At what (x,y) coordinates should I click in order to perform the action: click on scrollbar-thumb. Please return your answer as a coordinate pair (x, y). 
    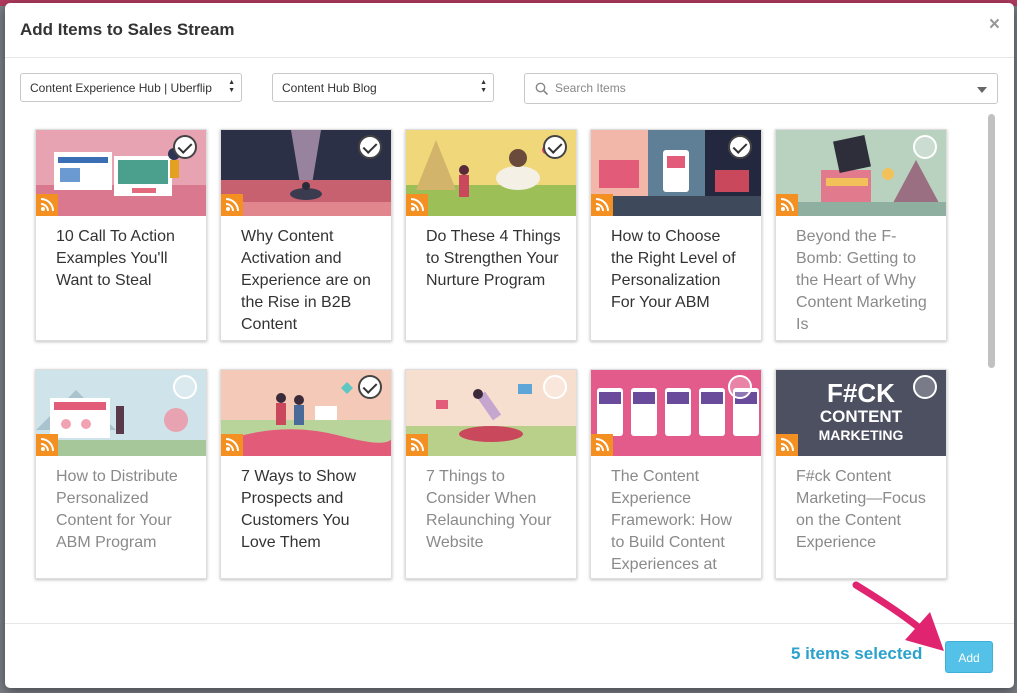
    Looking at the image, I should click on (991, 241).